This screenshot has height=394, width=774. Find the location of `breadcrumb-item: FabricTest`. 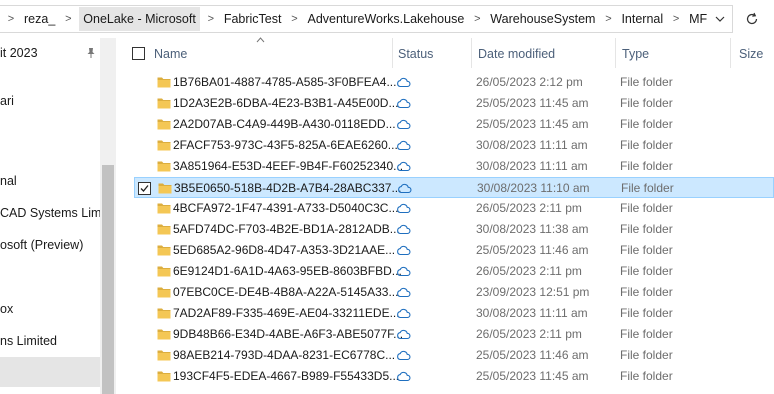

breadcrumb-item: FabricTest is located at coordinates (253, 19).